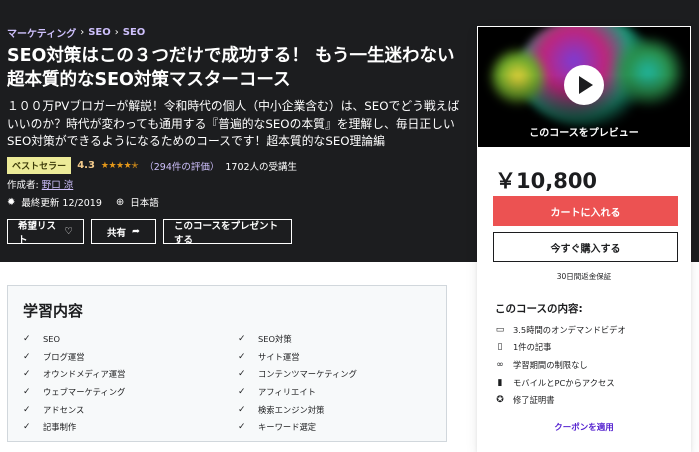  I want to click on student-count: 1702人の受講生, so click(261, 167).